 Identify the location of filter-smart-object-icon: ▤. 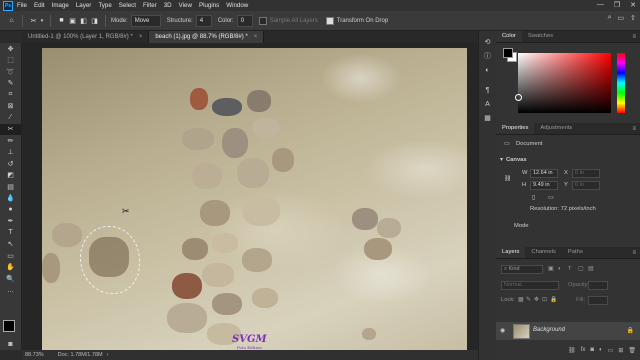
(590, 269).